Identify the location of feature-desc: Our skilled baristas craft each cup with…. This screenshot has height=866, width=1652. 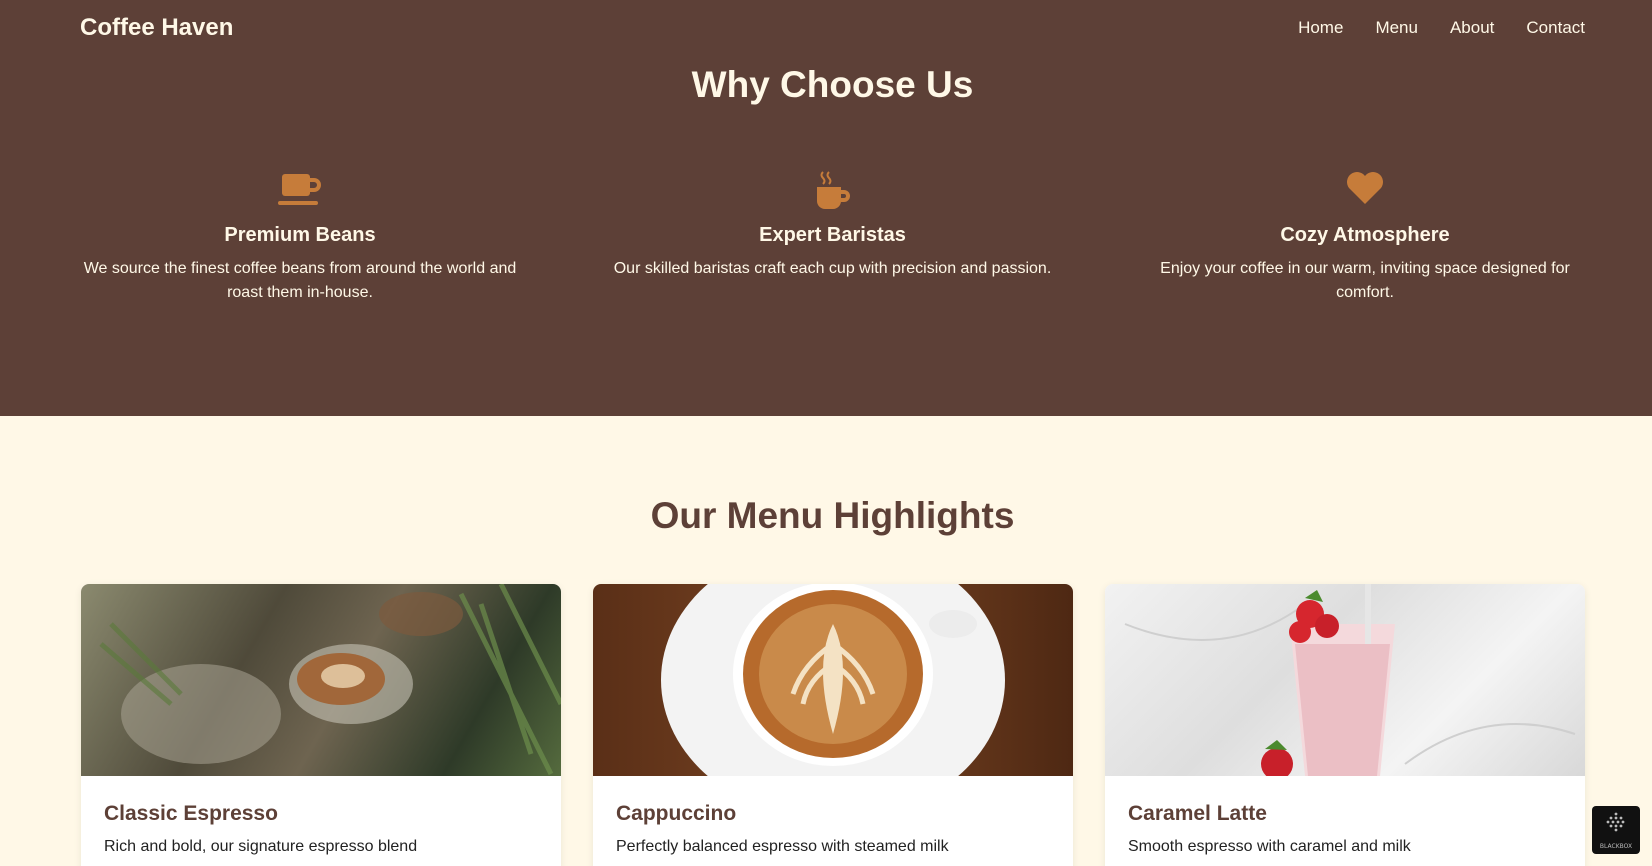
(832, 268).